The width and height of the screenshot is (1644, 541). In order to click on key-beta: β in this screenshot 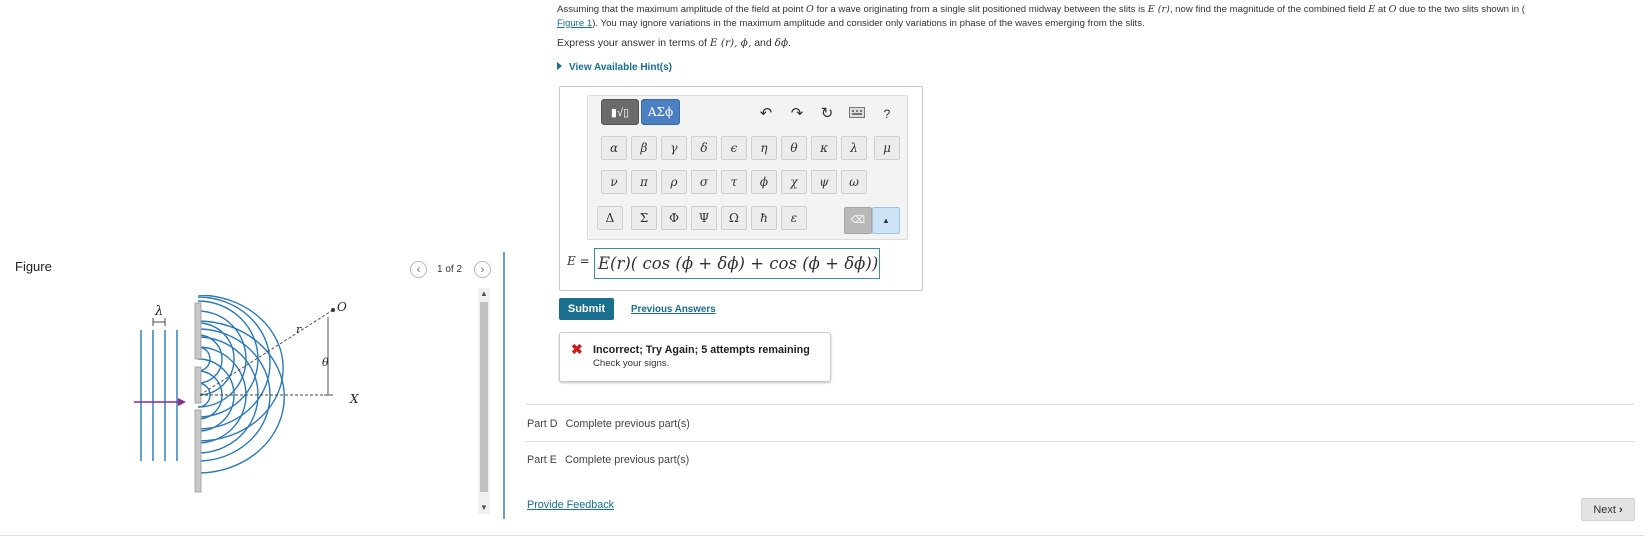, I will do `click(644, 148)`.